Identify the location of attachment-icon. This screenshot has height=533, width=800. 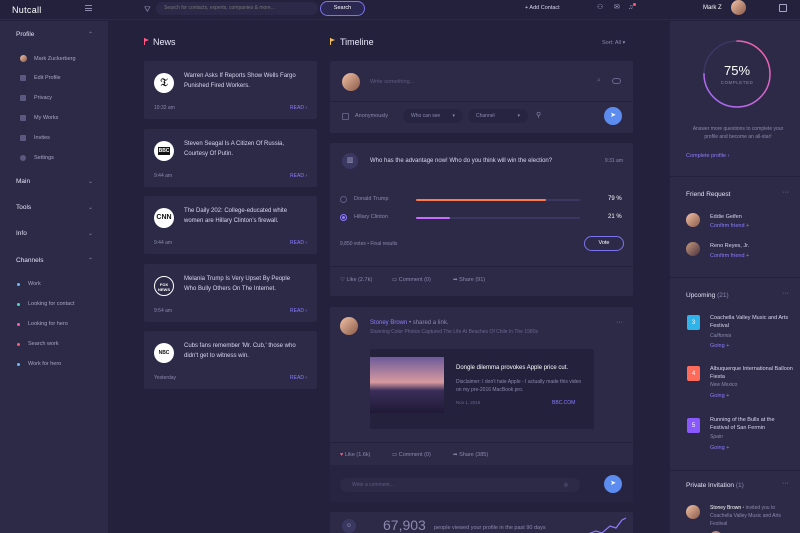
(616, 81).